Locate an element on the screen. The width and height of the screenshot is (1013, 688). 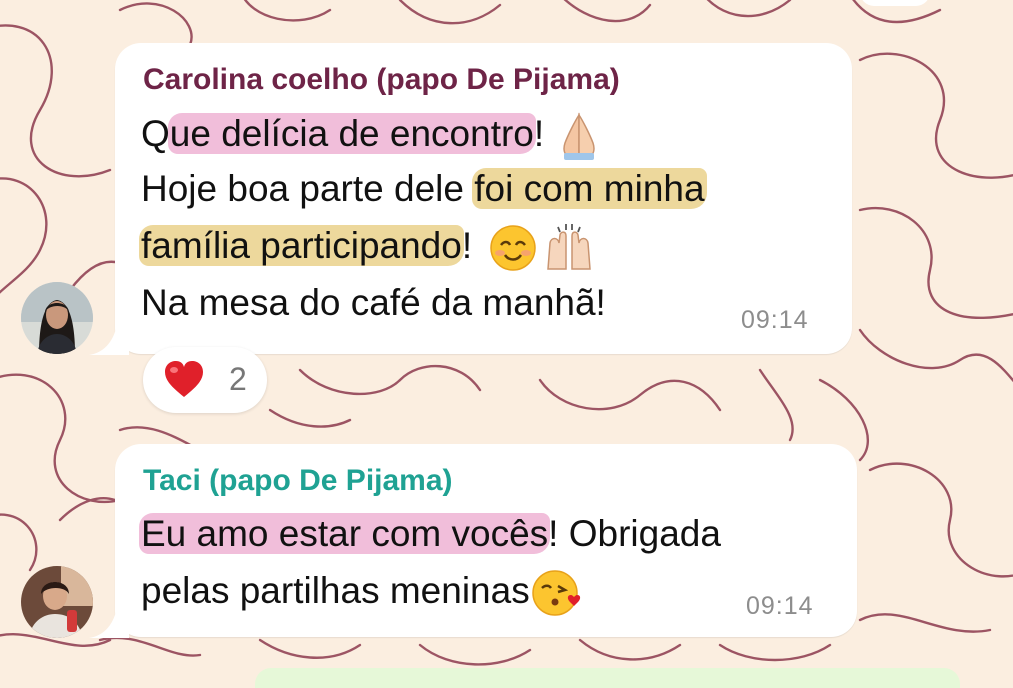
face-blowing-kiss-emoji is located at coordinates (557, 593).